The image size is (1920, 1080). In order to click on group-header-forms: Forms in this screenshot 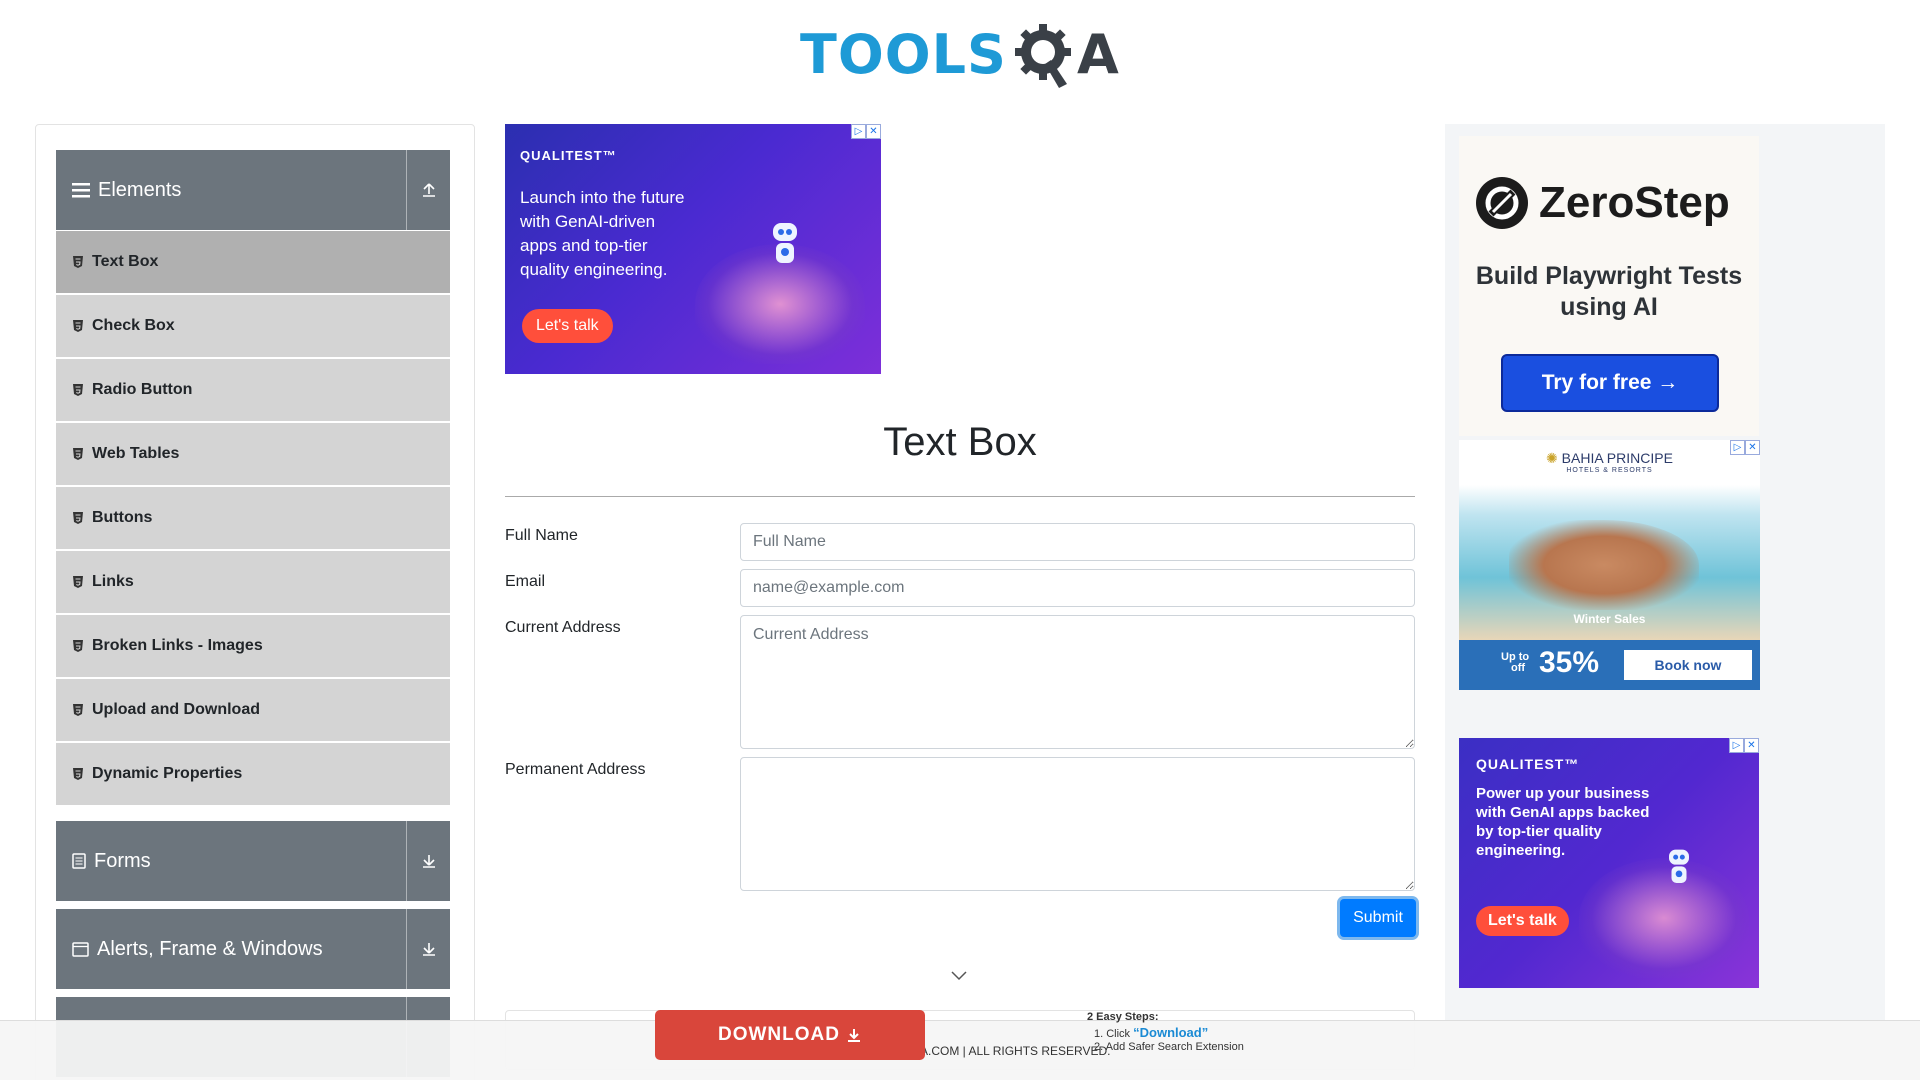, I will do `click(253, 861)`.